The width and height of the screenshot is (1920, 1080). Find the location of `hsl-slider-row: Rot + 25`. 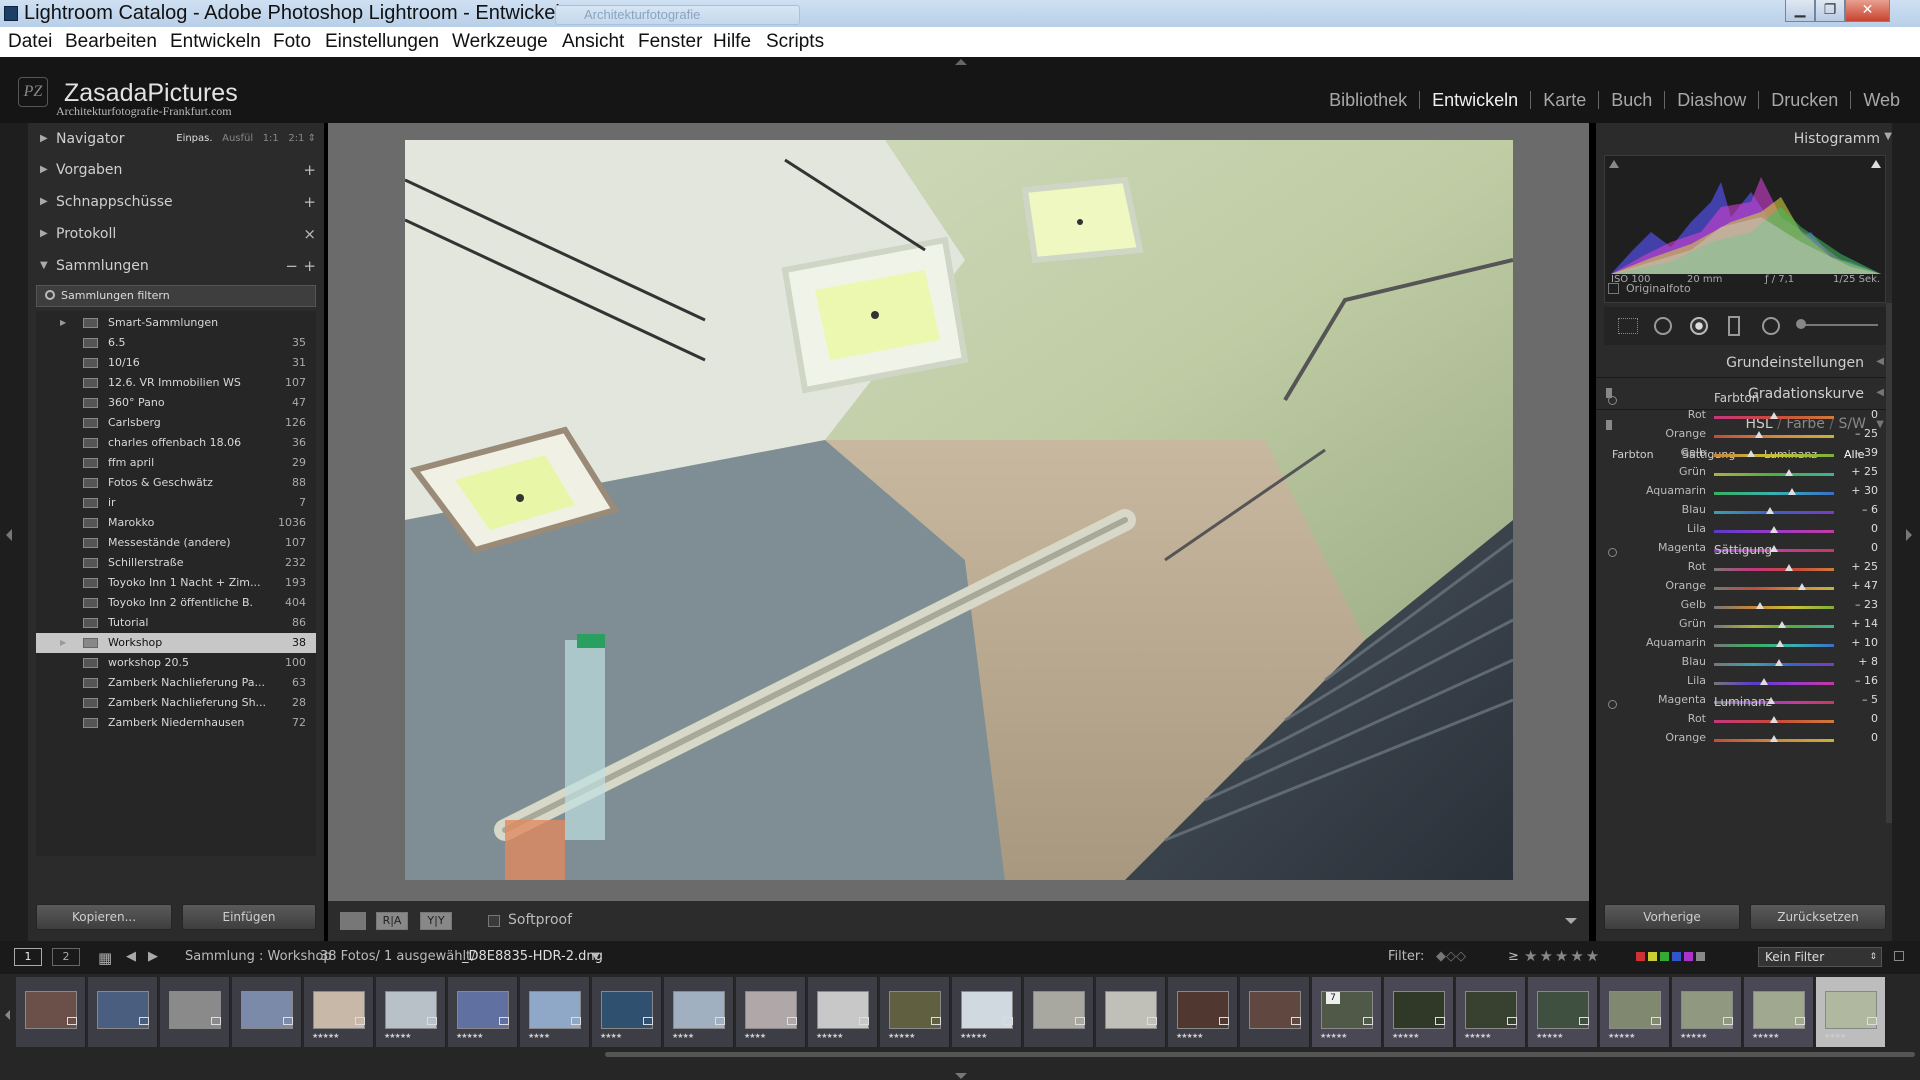

hsl-slider-row: Rot + 25 is located at coordinates (1744, 569).